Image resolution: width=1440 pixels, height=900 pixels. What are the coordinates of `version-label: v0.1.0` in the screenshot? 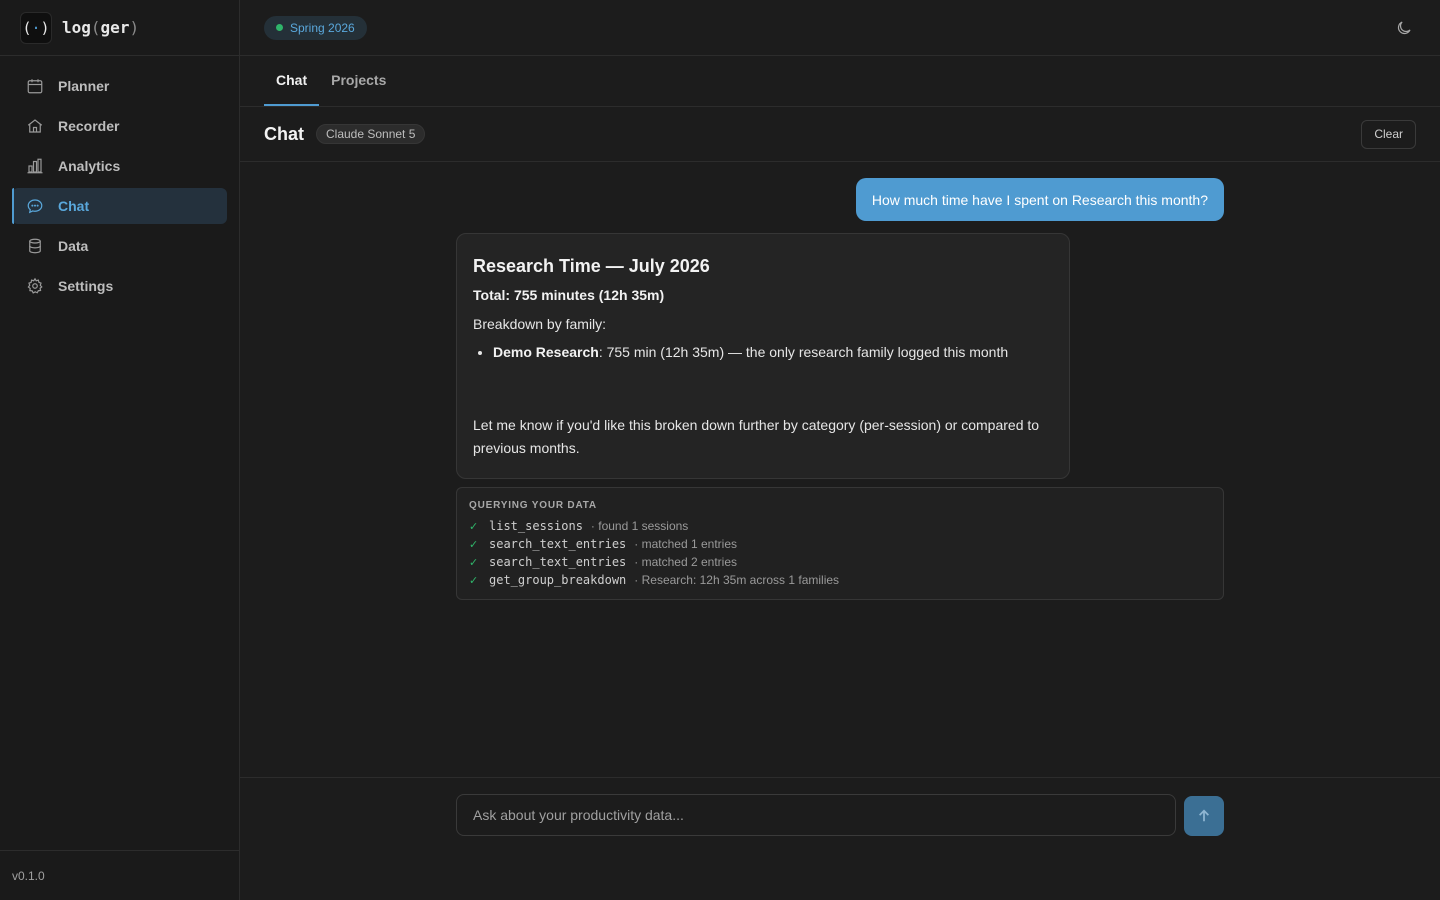 It's located at (119, 875).